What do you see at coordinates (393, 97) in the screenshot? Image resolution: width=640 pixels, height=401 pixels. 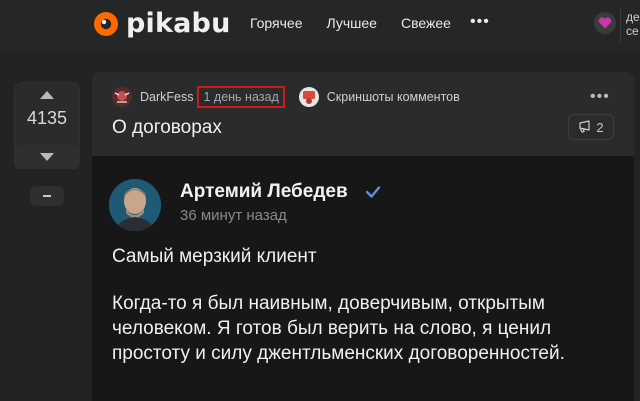 I see `community-name: Скриншоты комментов` at bounding box center [393, 97].